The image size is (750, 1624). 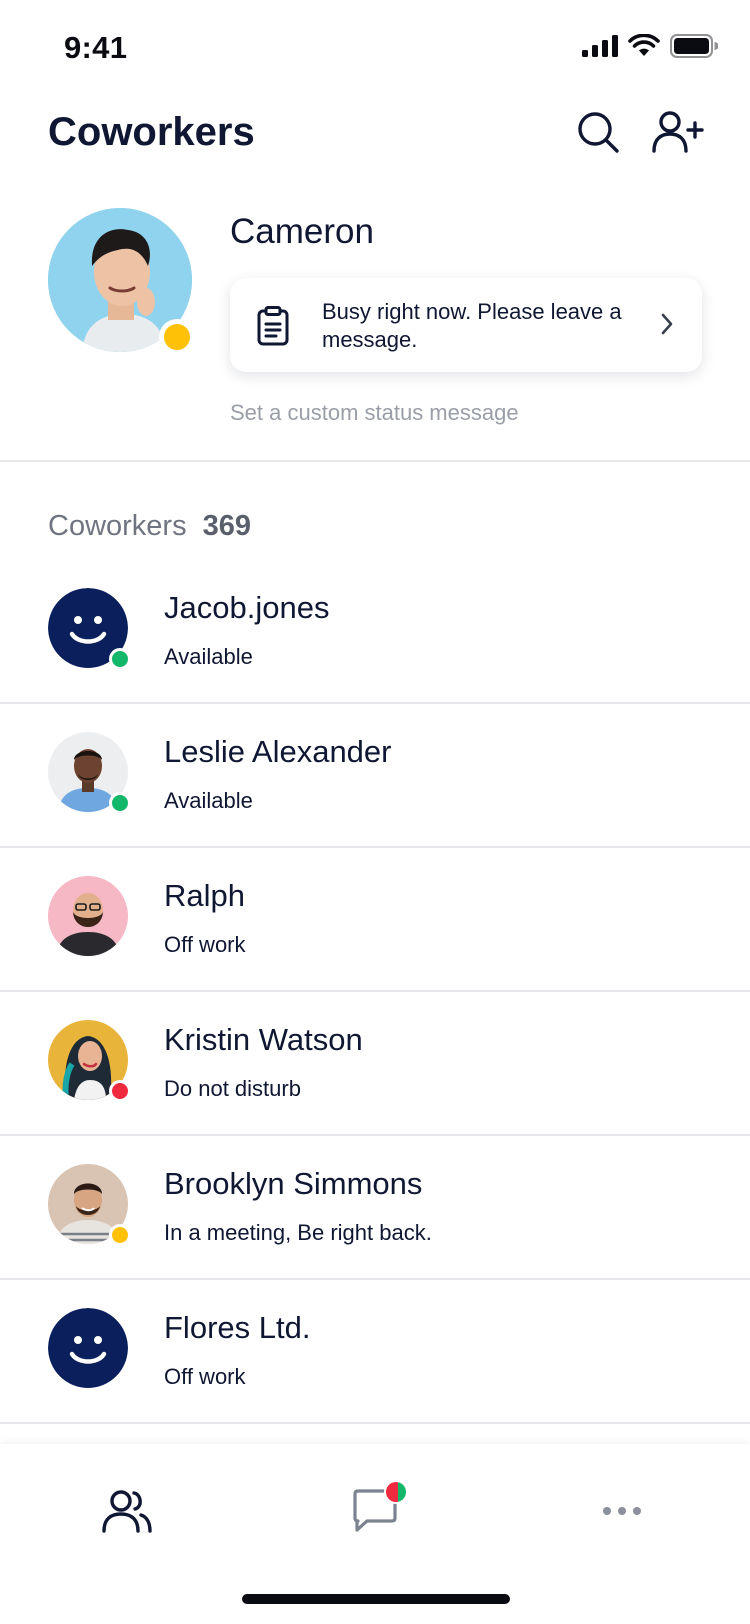 I want to click on avatar-placeholder, so click(x=88, y=1348).